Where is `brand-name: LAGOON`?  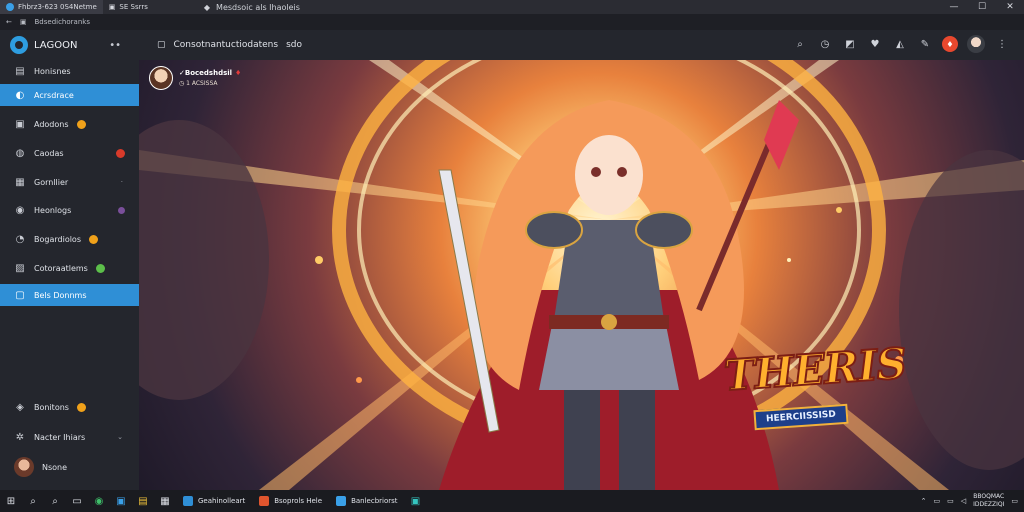
brand-name: LAGOON is located at coordinates (56, 45).